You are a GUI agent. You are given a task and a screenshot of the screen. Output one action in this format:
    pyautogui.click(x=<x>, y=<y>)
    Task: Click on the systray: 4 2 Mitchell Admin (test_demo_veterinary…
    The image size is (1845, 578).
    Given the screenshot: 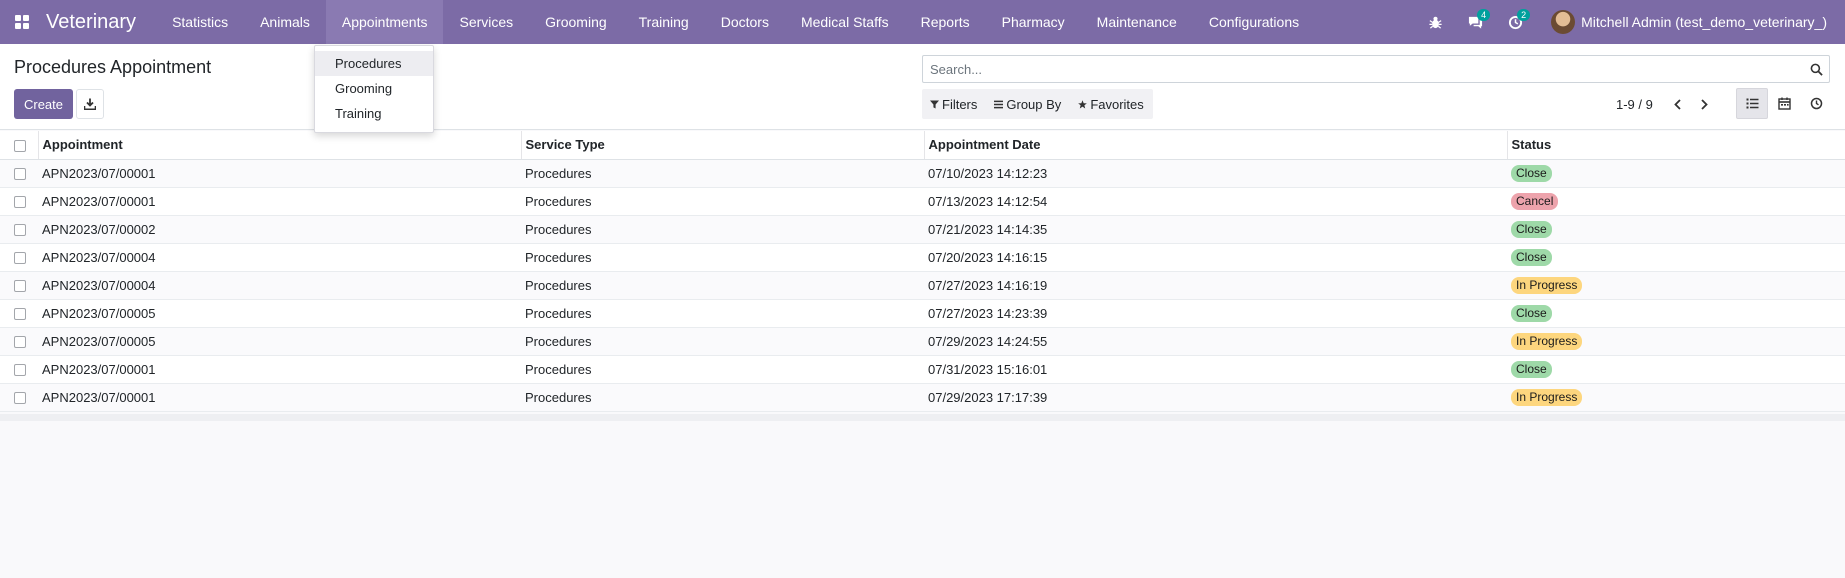 What is the action you would take?
    pyautogui.click(x=1630, y=22)
    